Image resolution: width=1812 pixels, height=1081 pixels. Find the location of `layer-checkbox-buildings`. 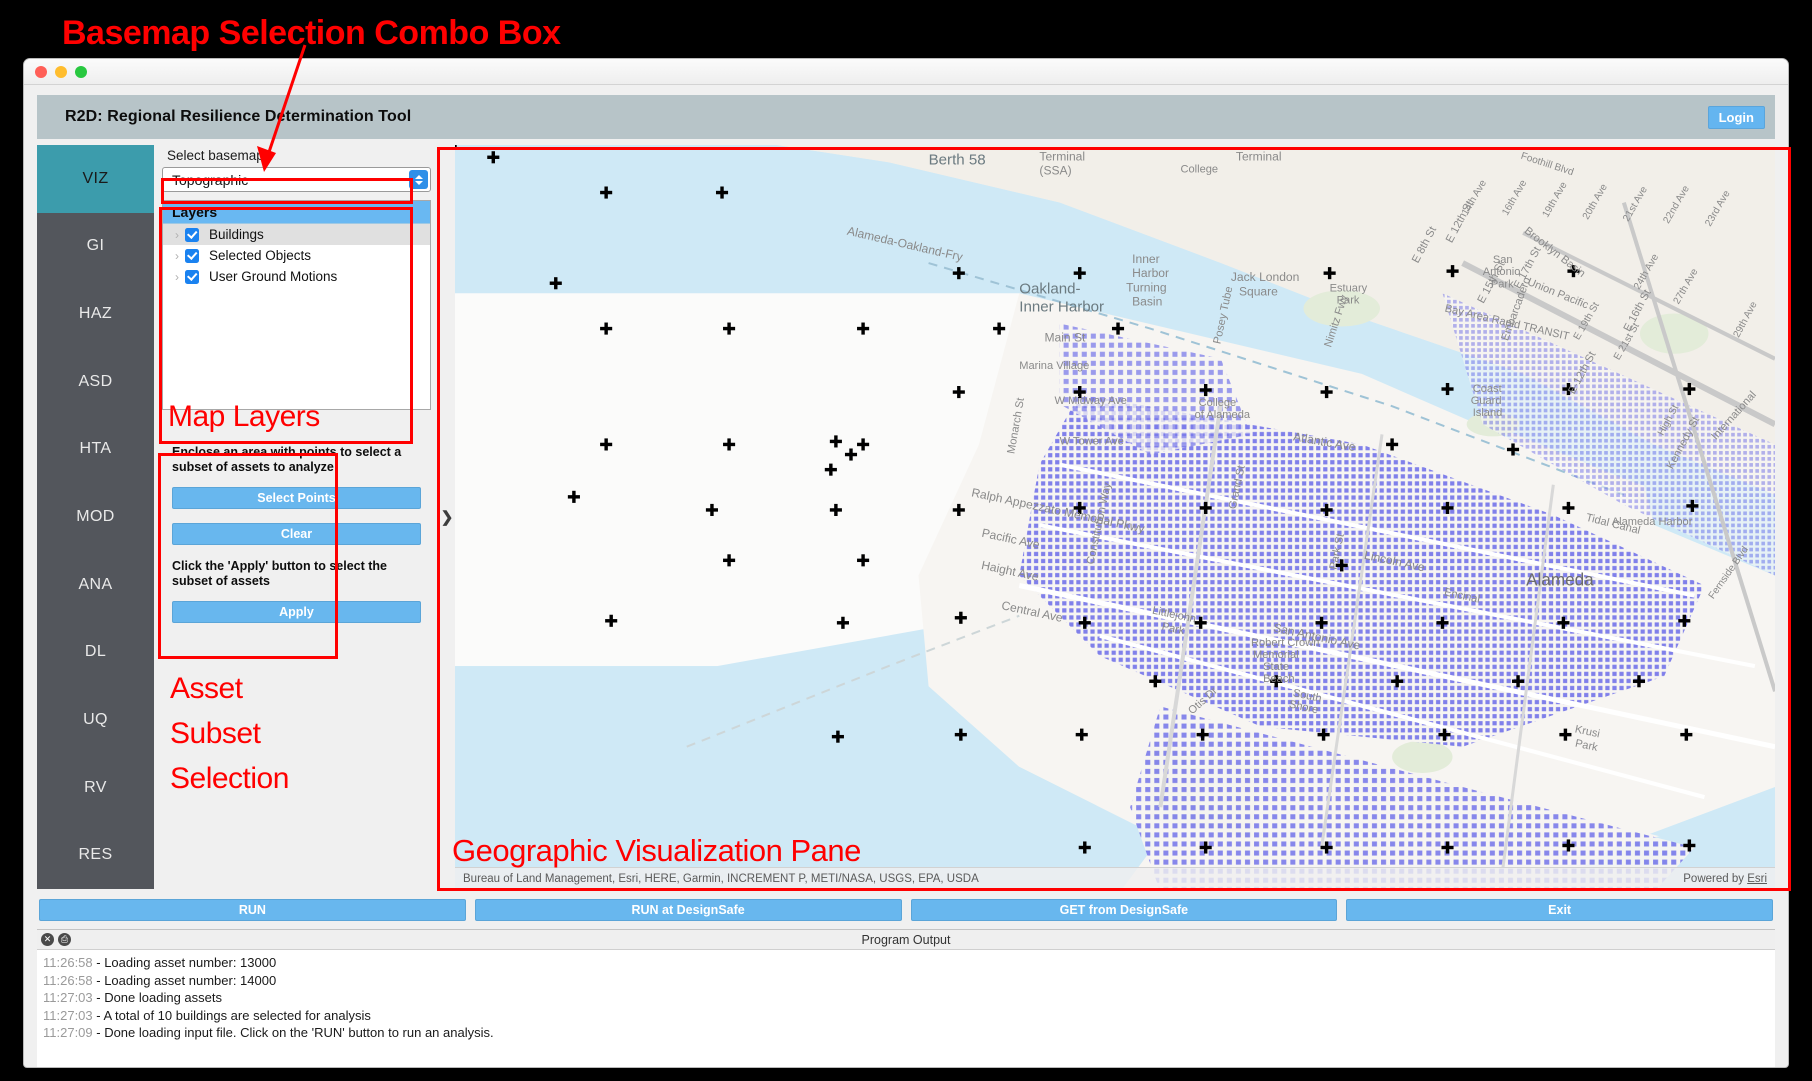

layer-checkbox-buildings is located at coordinates (192, 234).